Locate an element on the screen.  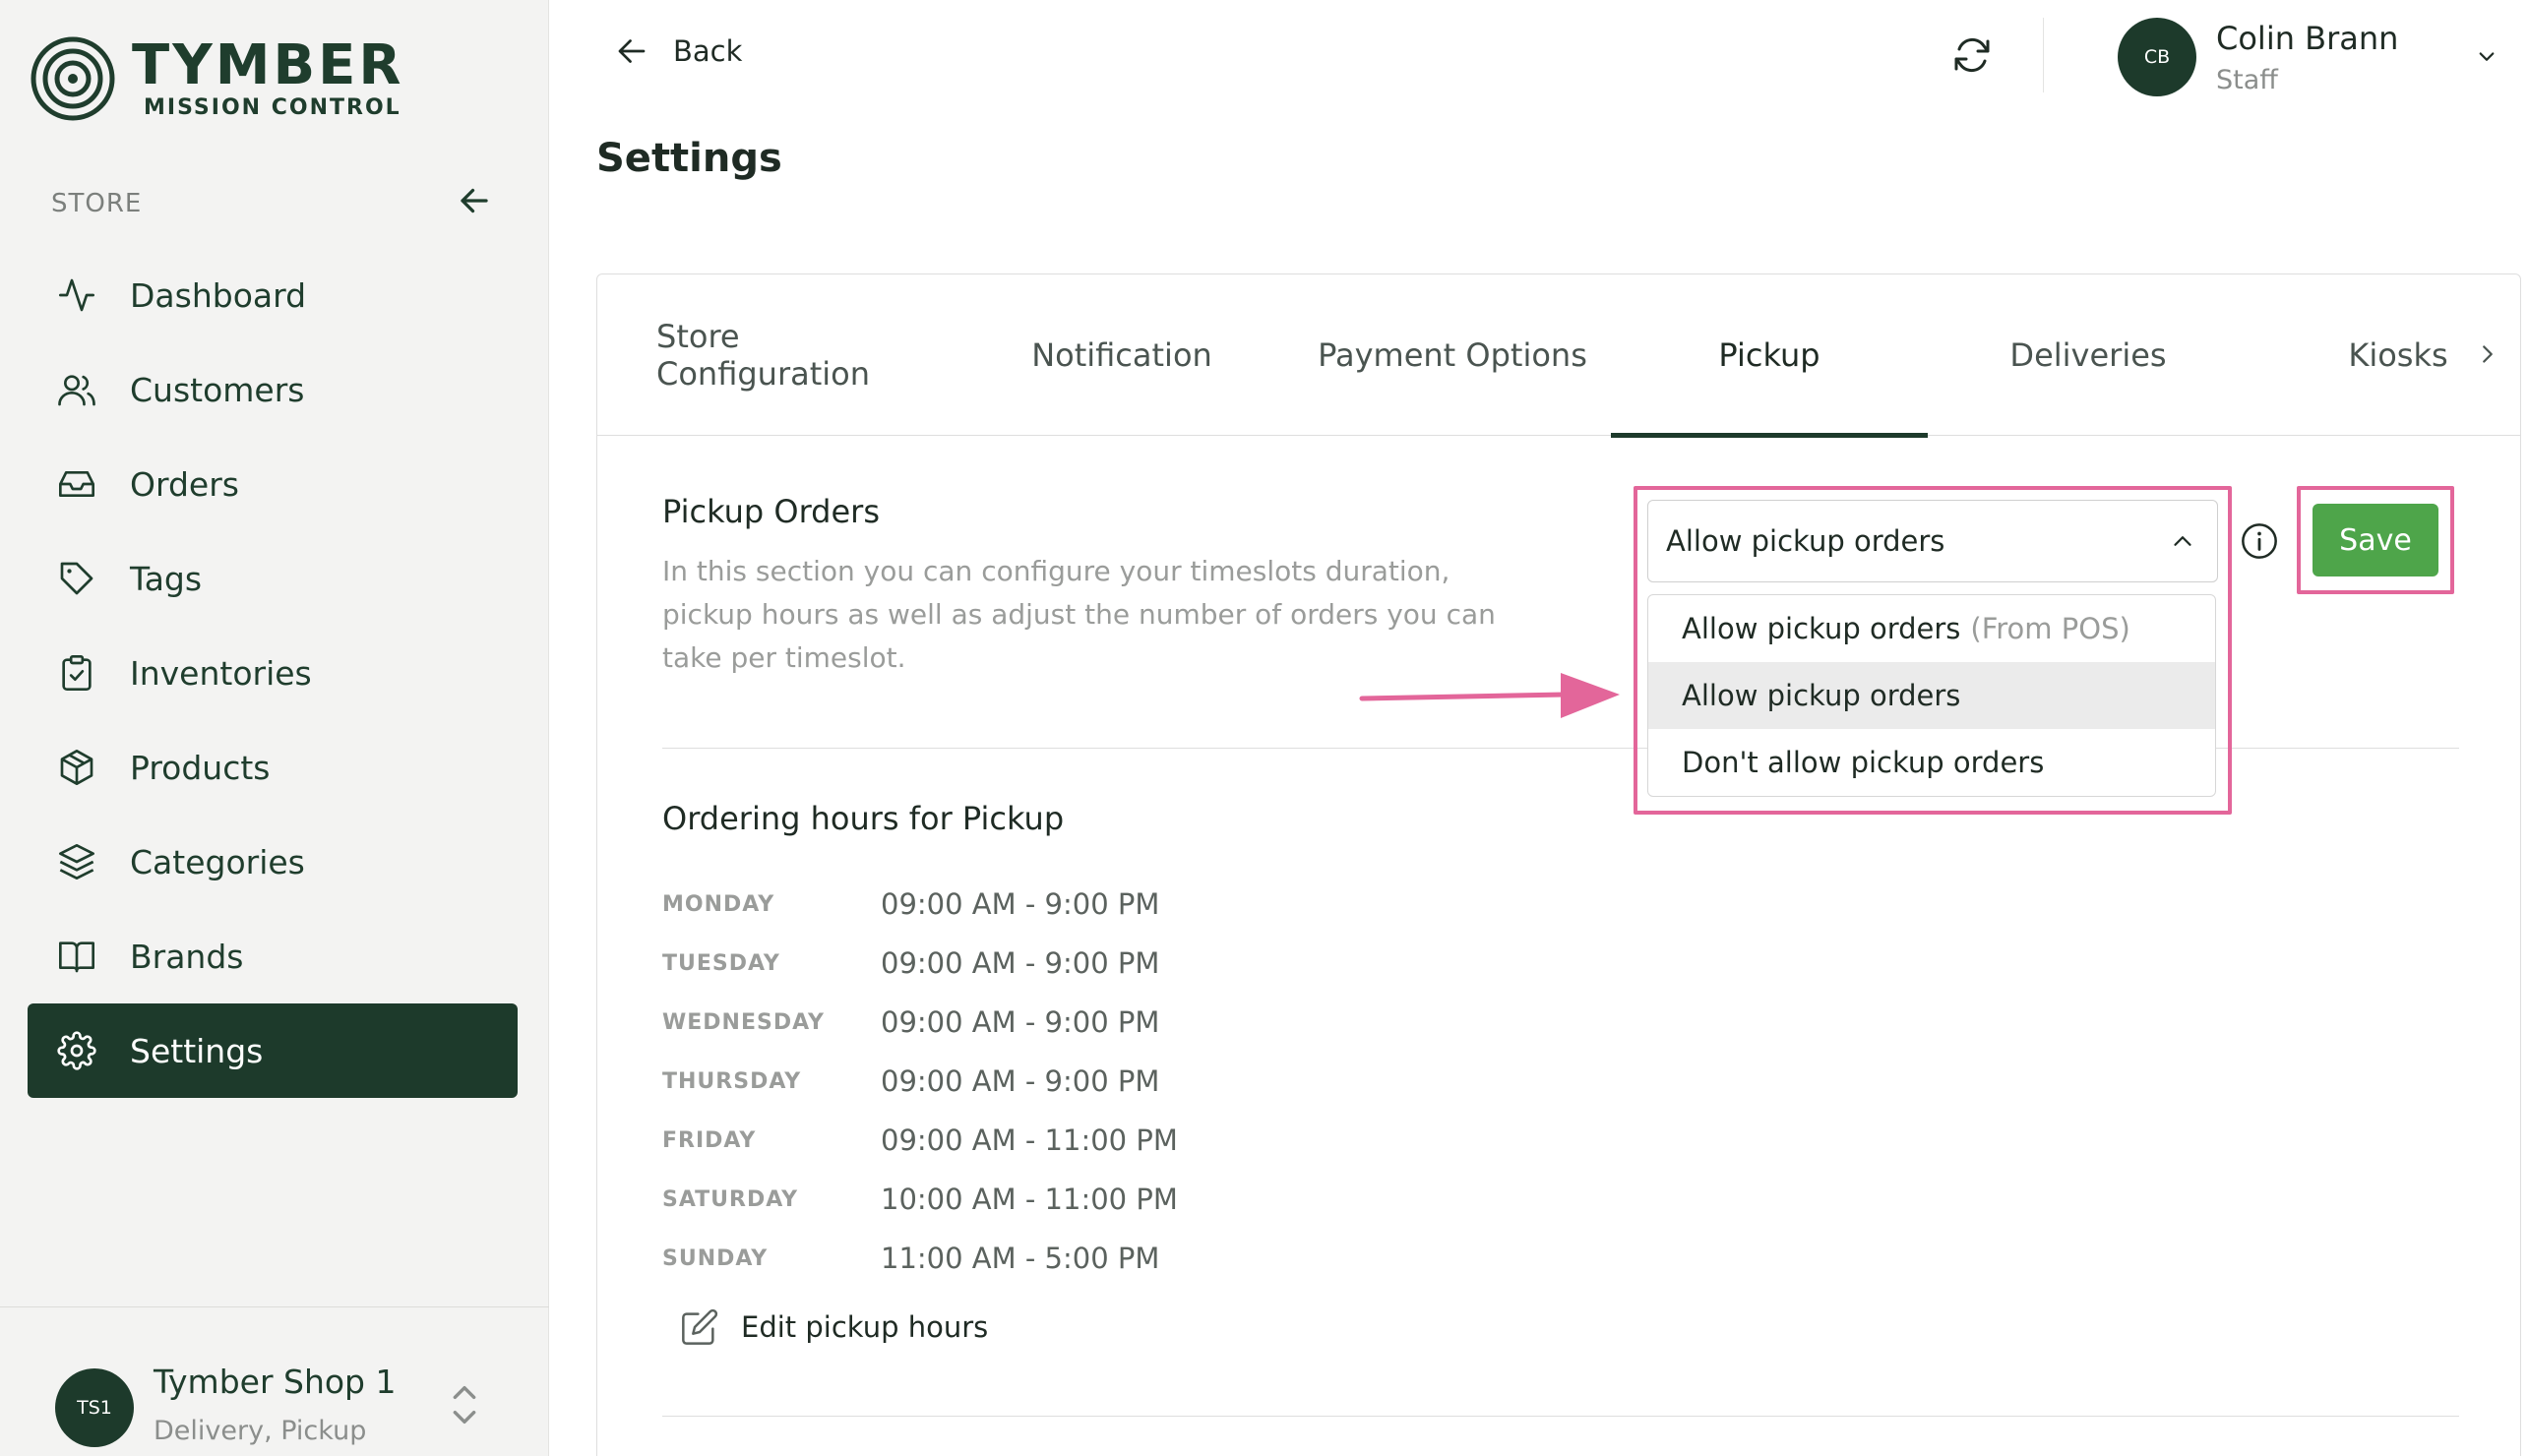
annotation-arrow is located at coordinates (1489, 695).